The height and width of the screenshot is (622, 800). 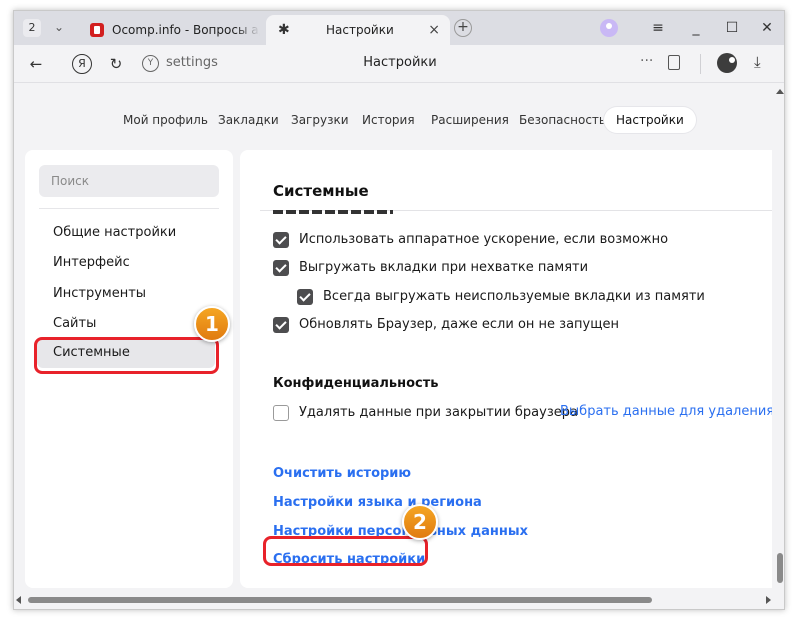 What do you see at coordinates (609, 28) in the screenshot?
I see `profile-icon` at bounding box center [609, 28].